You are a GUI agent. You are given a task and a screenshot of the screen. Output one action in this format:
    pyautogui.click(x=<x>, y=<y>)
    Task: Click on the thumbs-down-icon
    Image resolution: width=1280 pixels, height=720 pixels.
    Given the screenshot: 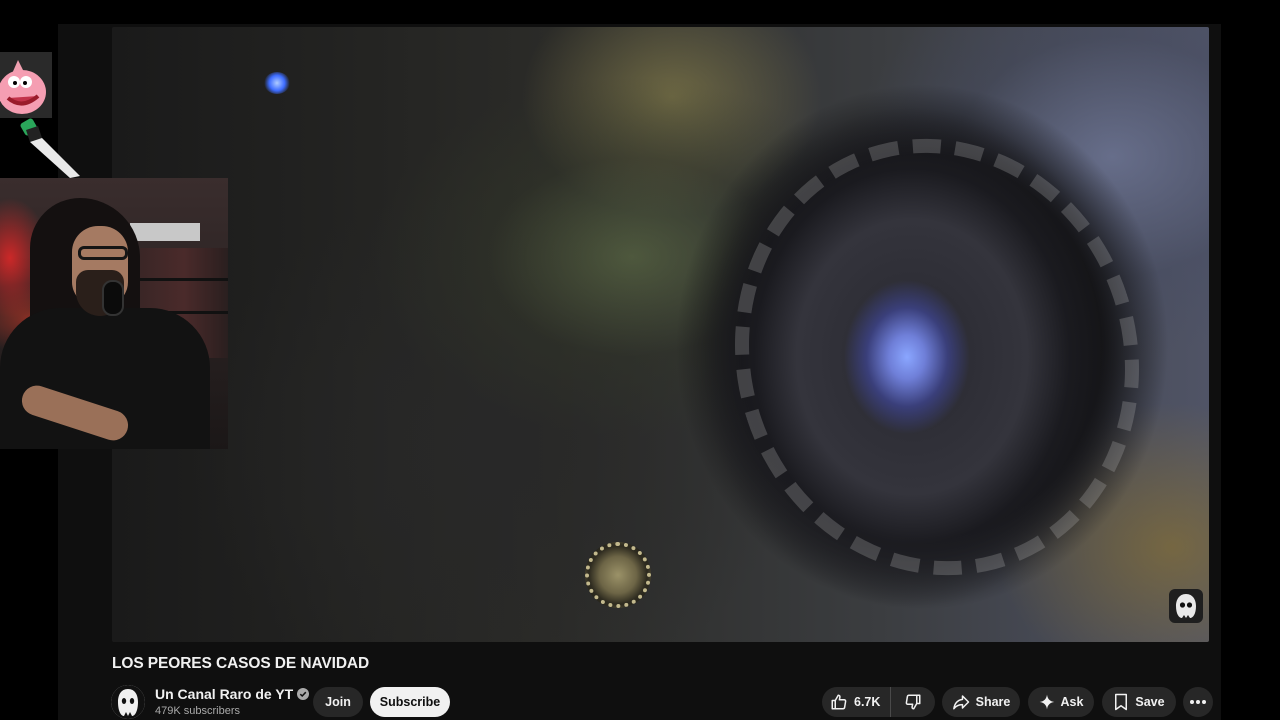 What is the action you would take?
    pyautogui.click(x=913, y=702)
    